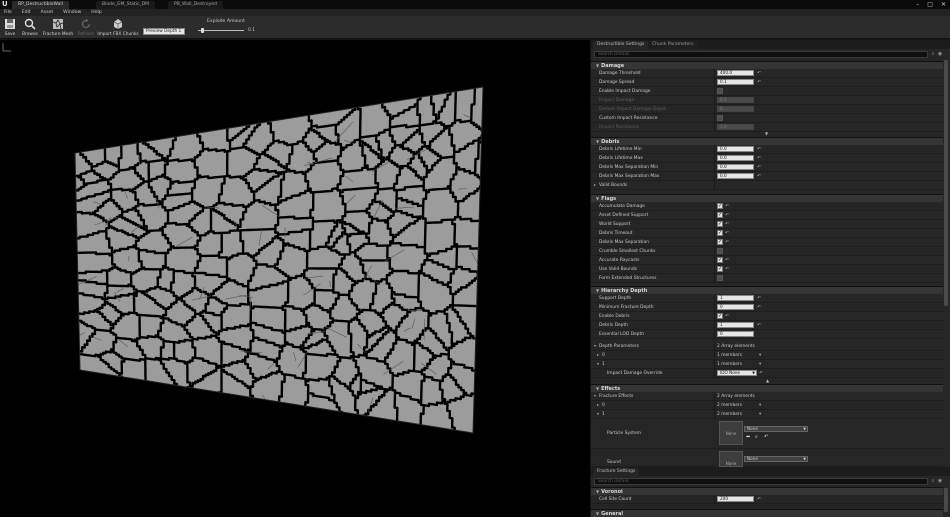 Image resolution: width=950 pixels, height=517 pixels. What do you see at coordinates (203, 30) in the screenshot?
I see `explode-slider-thumb` at bounding box center [203, 30].